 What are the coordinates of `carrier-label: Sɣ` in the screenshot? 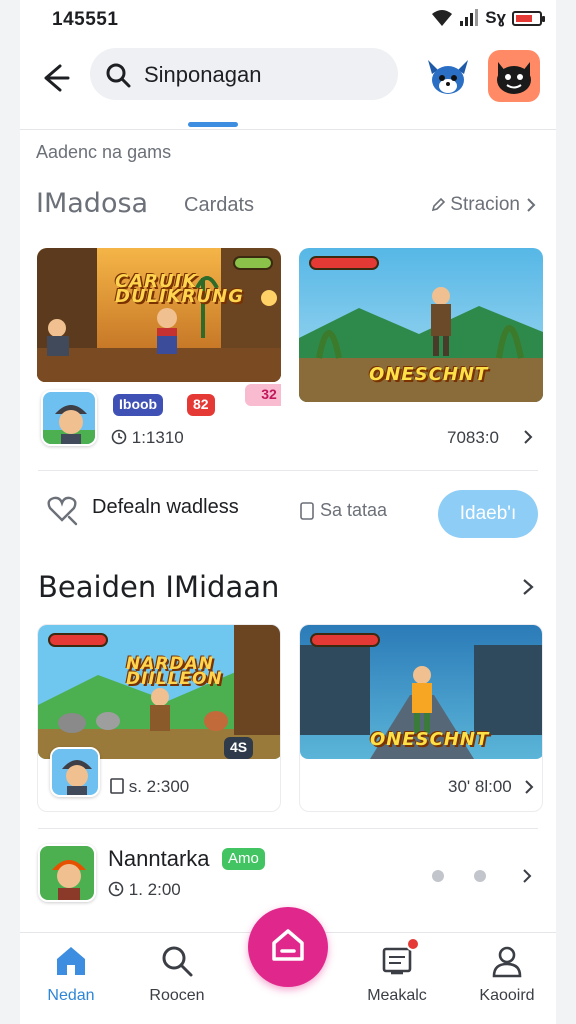 It's located at (495, 17).